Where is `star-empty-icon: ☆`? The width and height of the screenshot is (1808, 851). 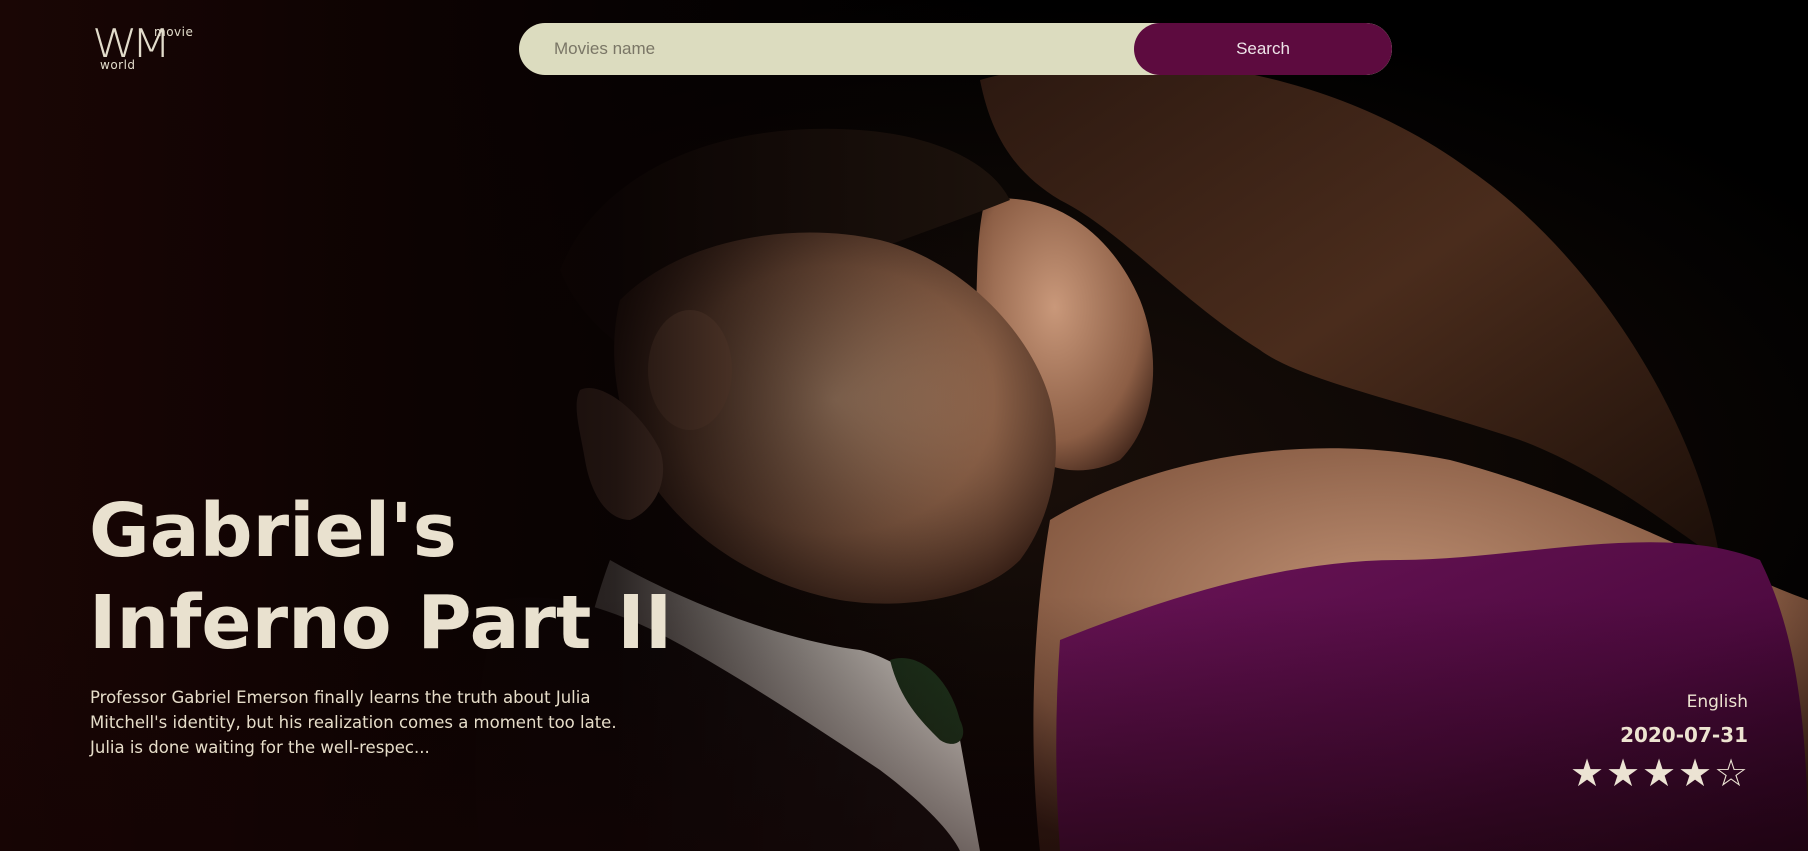 star-empty-icon: ☆ is located at coordinates (1731, 773).